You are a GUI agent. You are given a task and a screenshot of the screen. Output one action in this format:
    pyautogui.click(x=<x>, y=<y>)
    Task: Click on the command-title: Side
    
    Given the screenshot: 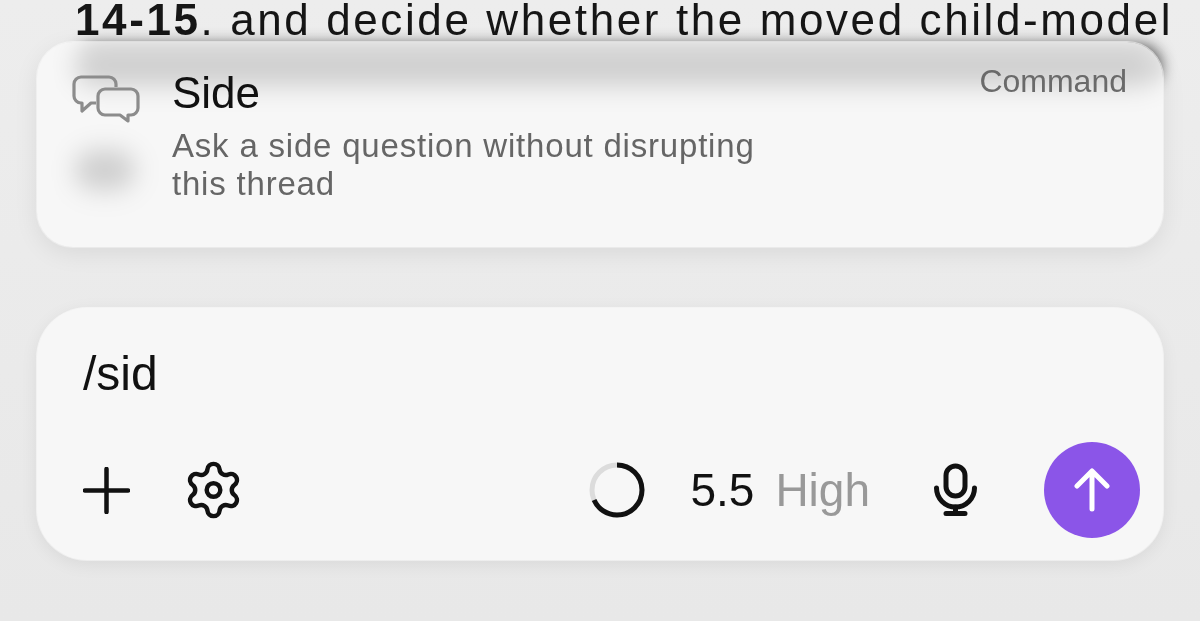 What is the action you would take?
    pyautogui.click(x=216, y=93)
    